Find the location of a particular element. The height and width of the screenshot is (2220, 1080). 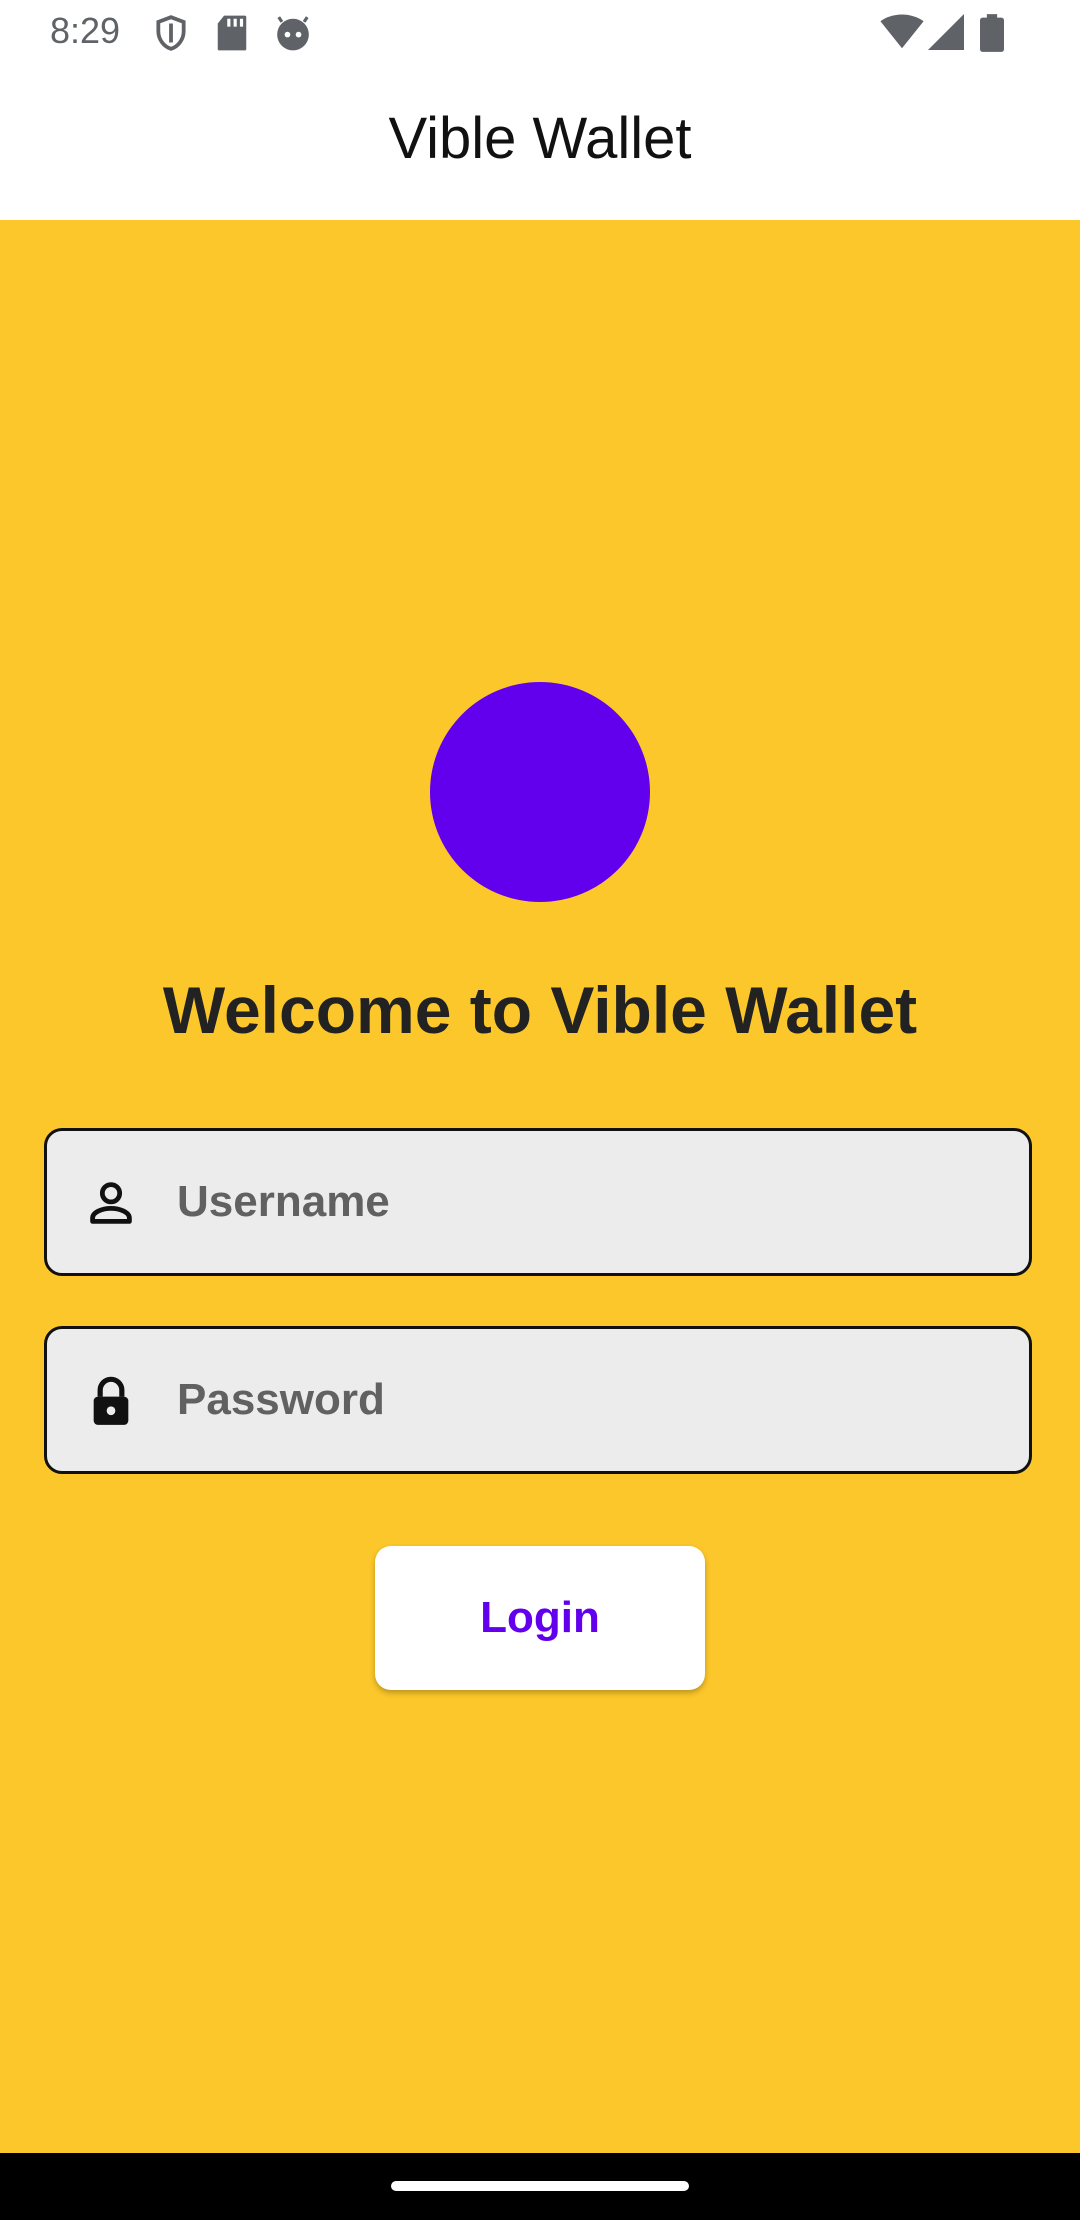

signal-icon is located at coordinates (946, 32).